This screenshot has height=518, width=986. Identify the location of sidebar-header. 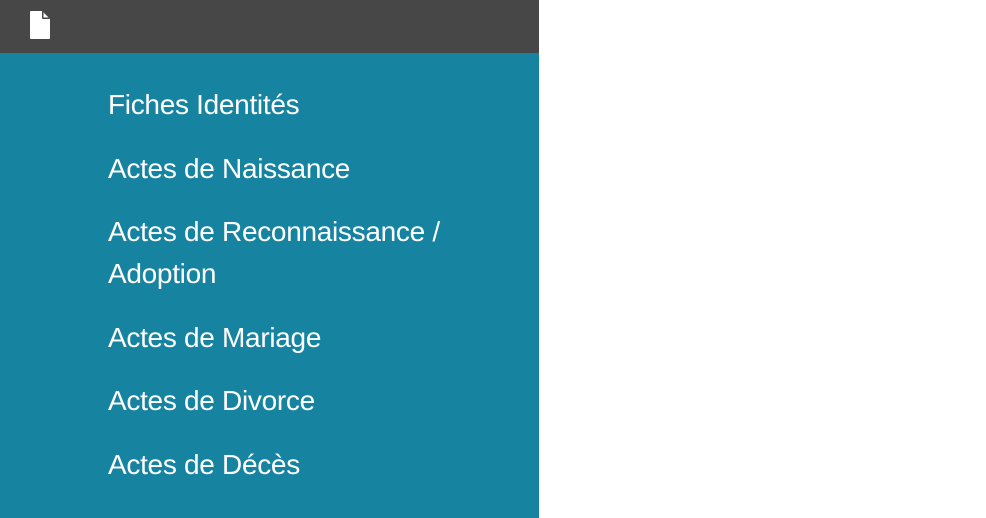
(269, 26).